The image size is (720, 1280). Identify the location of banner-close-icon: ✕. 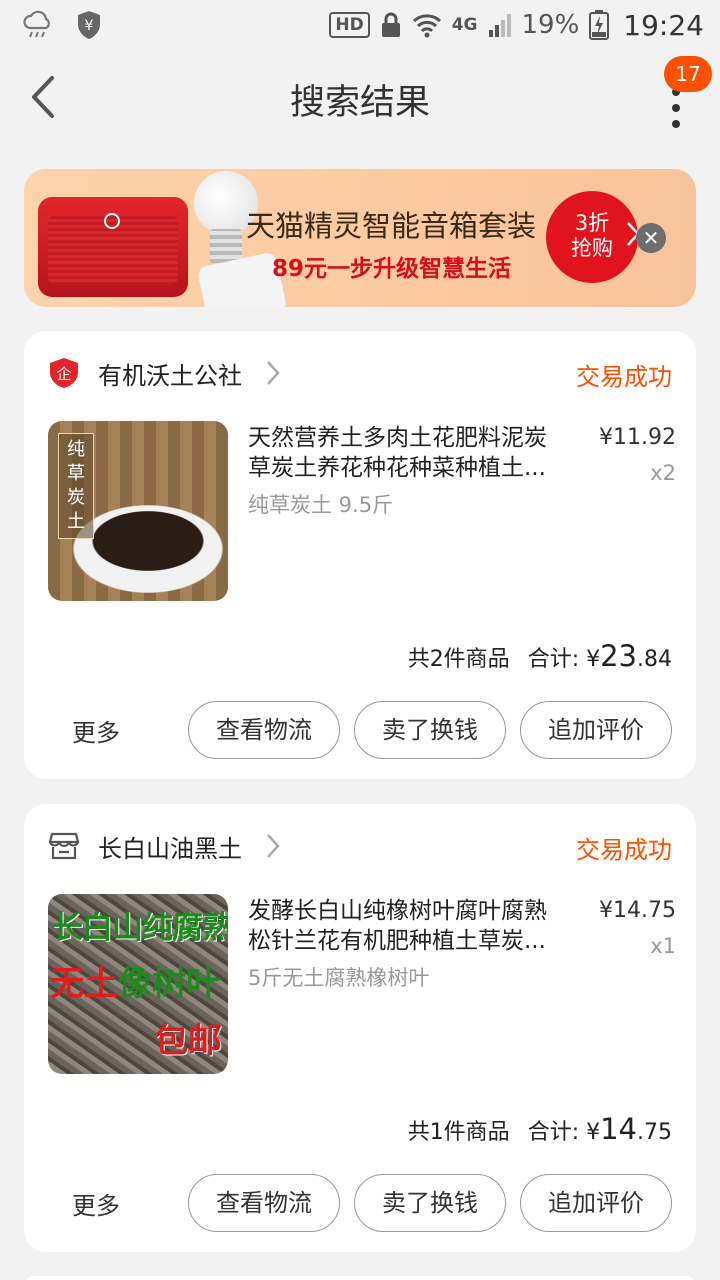
(651, 238).